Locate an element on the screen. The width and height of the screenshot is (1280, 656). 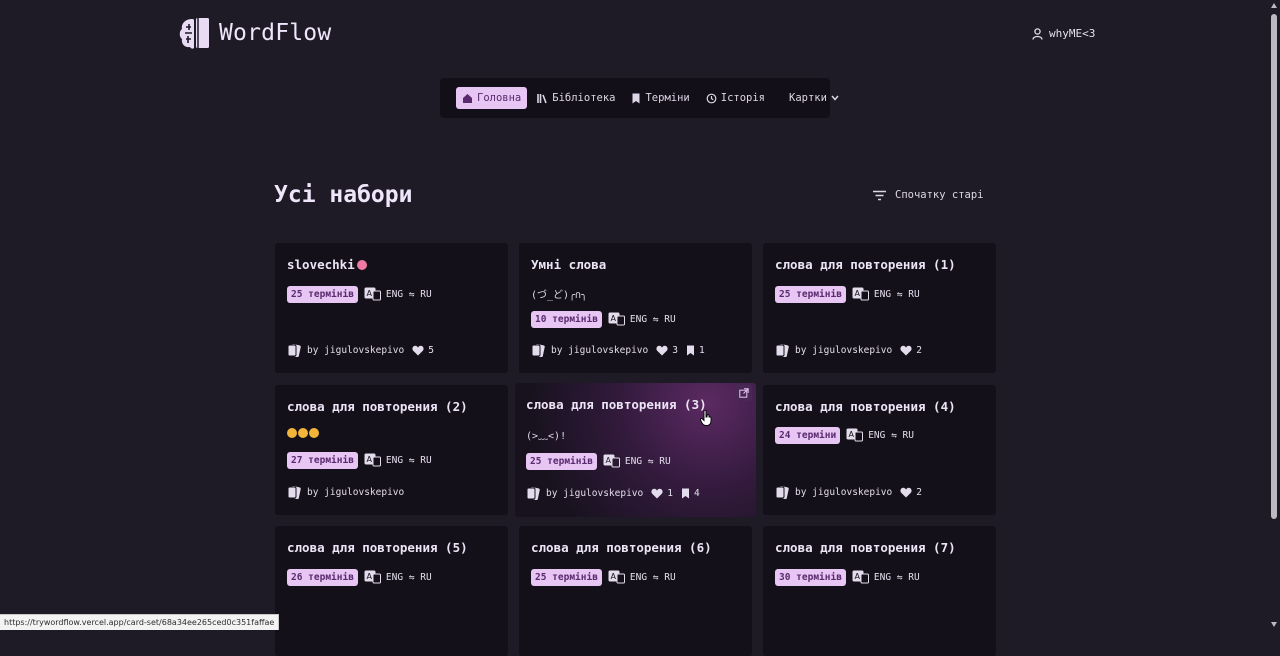
card-meta: 27 термінів A ENG ⇋ RU is located at coordinates (359, 460).